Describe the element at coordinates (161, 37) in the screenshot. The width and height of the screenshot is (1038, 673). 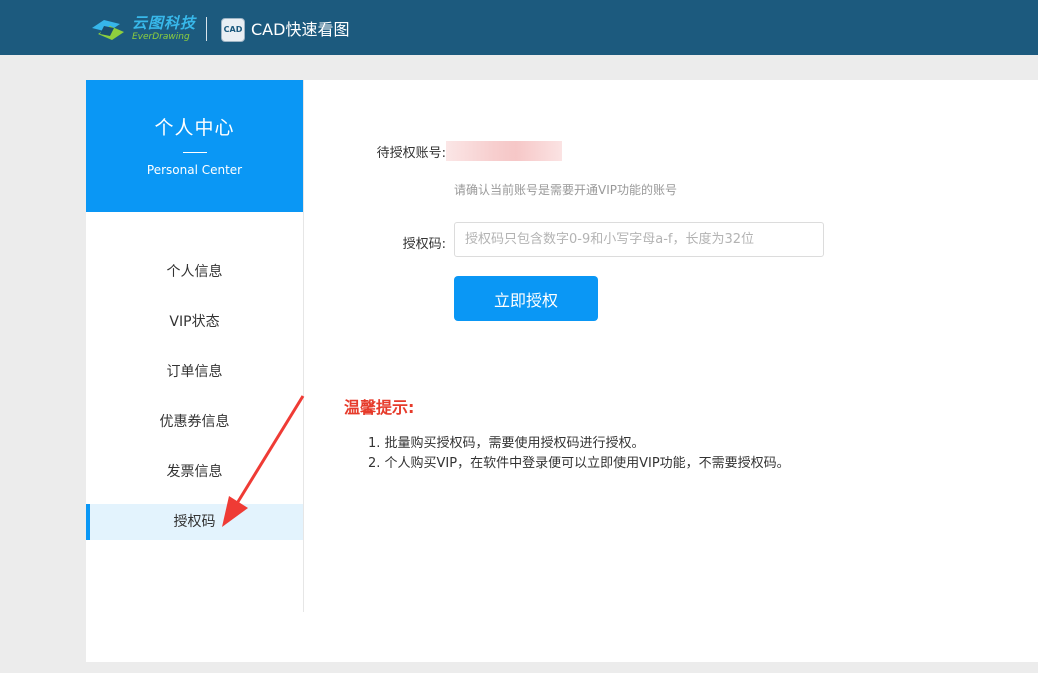
I see `brand-name-en: EverDrawing` at that location.